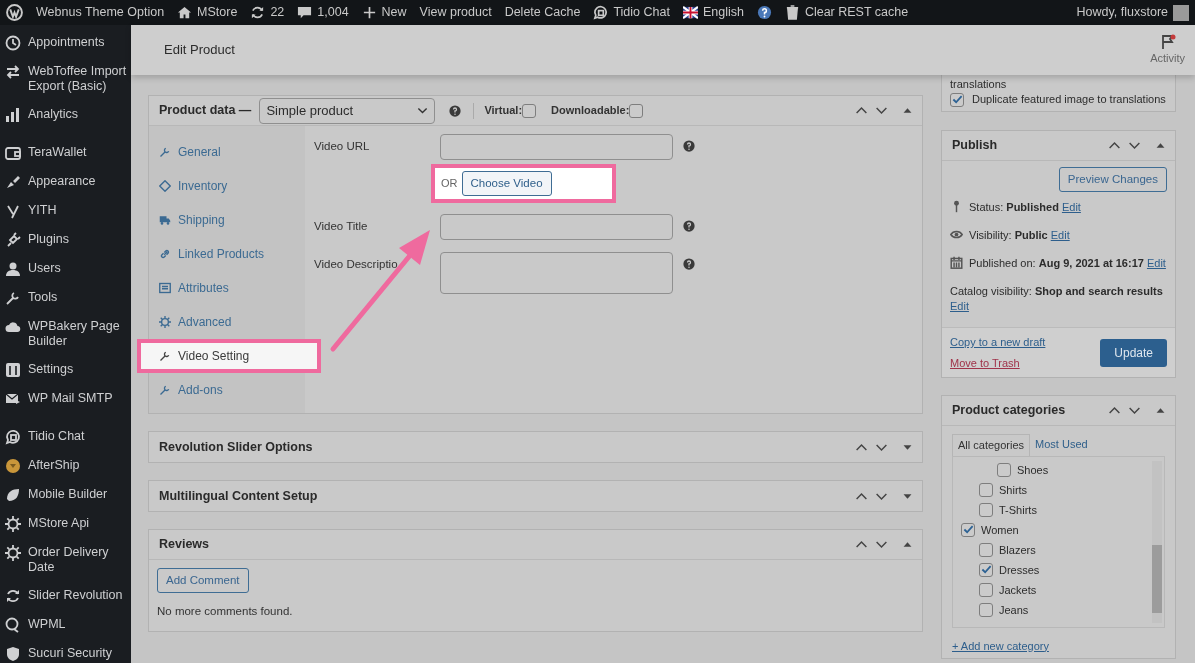 The width and height of the screenshot is (1195, 663). I want to click on menu-item: TeraWallet, so click(57, 153).